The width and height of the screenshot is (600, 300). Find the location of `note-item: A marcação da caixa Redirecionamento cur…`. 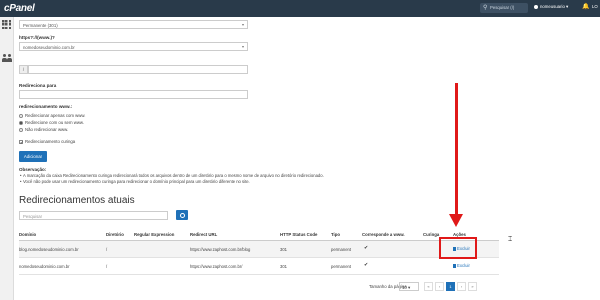

note-item: A marcação da caixa Redirecionamento cur… is located at coordinates (172, 175).